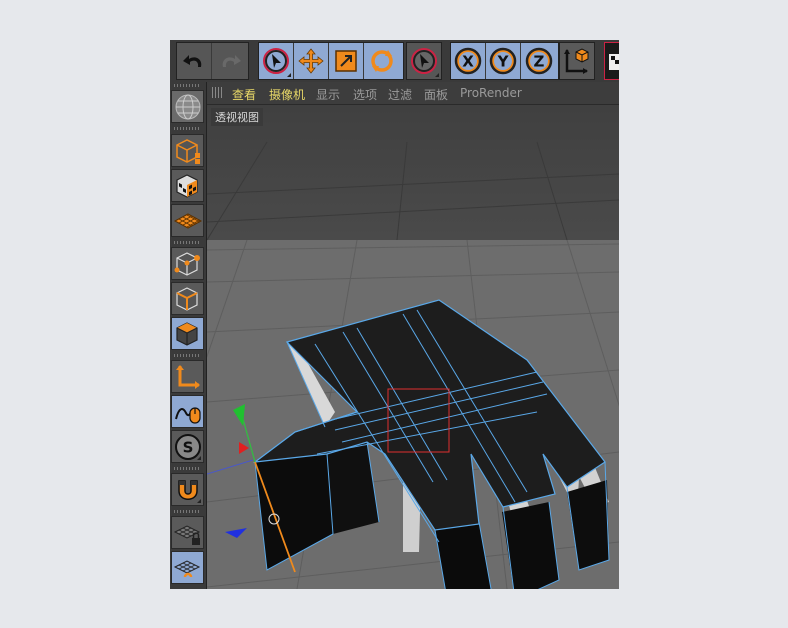 This screenshot has width=788, height=628. I want to click on svg-text: Z, so click(538, 62).